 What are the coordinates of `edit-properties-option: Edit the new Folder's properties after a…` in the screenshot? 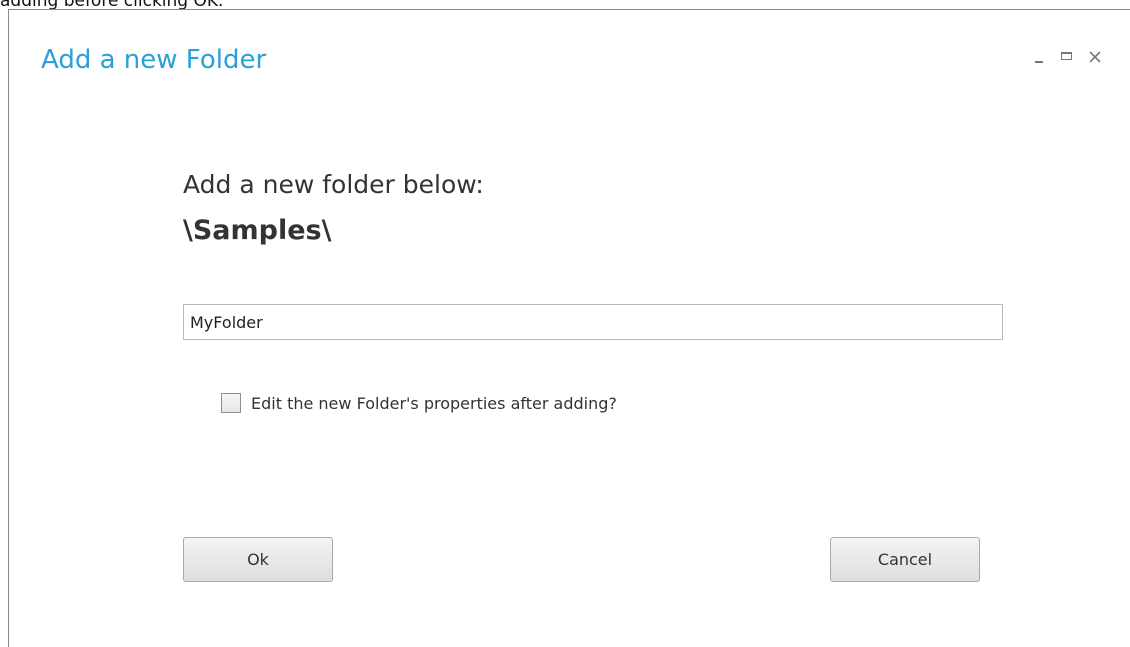 It's located at (419, 403).